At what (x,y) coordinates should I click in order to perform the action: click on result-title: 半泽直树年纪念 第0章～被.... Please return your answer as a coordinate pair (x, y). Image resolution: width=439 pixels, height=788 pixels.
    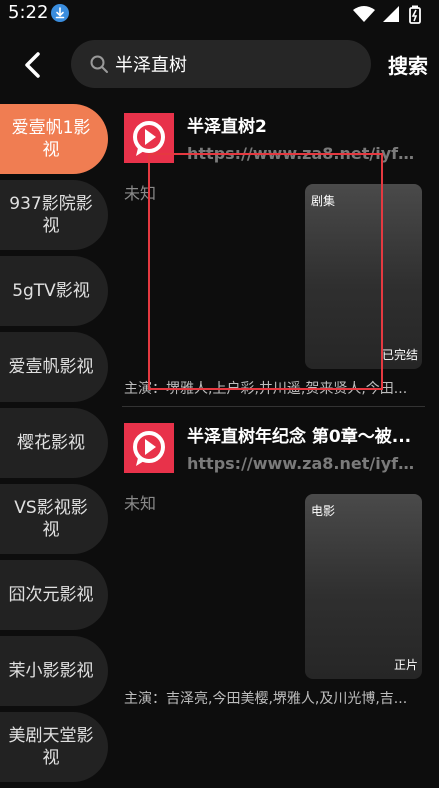
    Looking at the image, I should click on (299, 437).